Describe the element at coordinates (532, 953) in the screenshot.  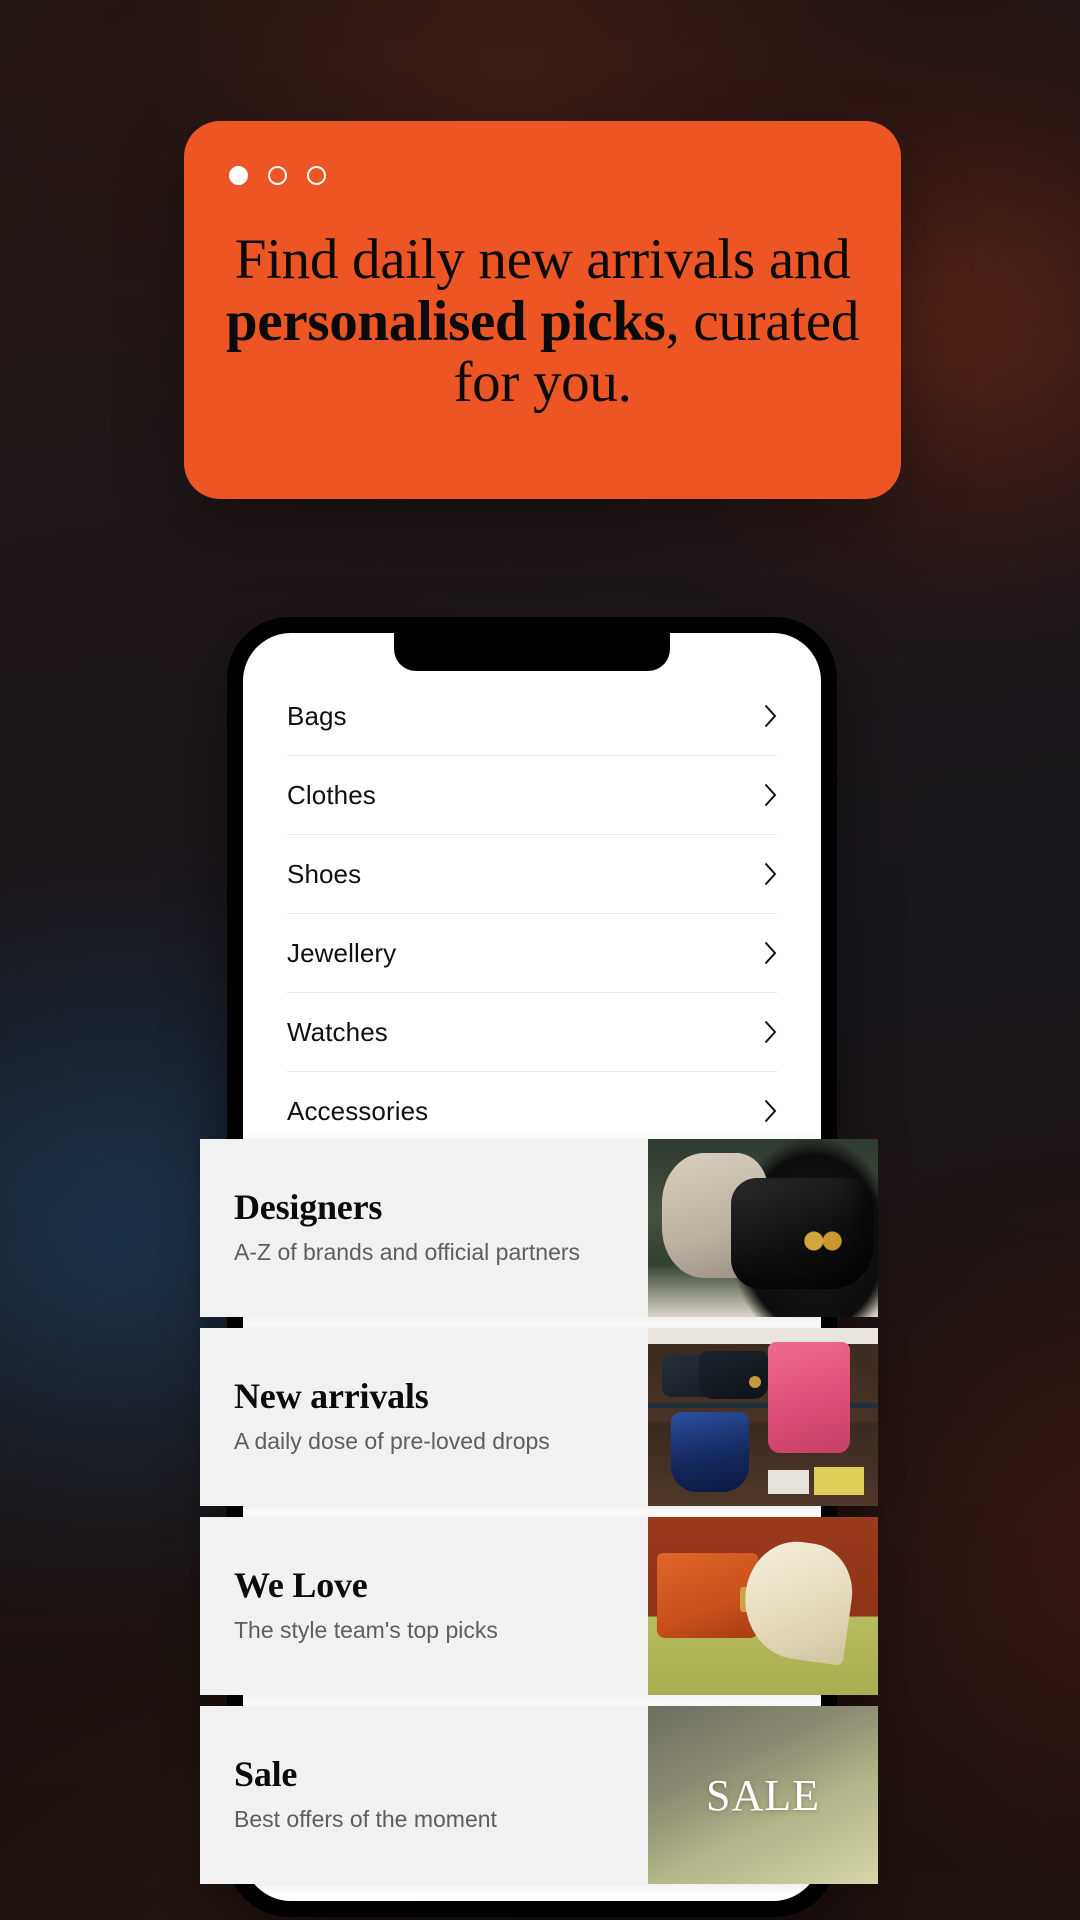
I see `category-row-jewellery: Jewellery` at that location.